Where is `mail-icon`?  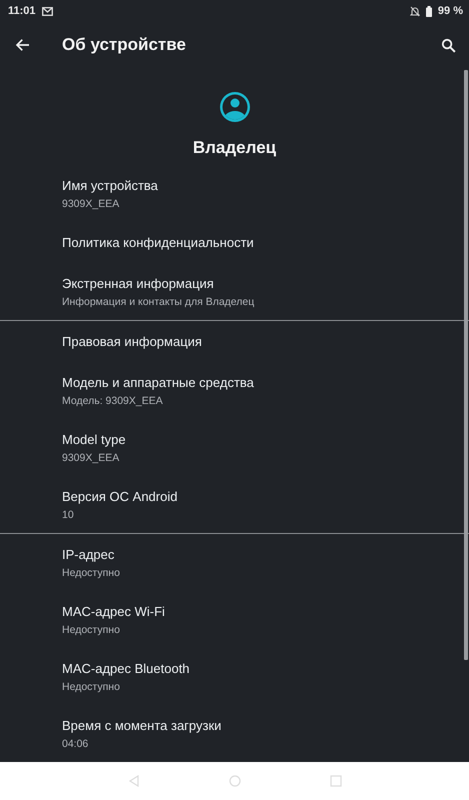 mail-icon is located at coordinates (47, 11).